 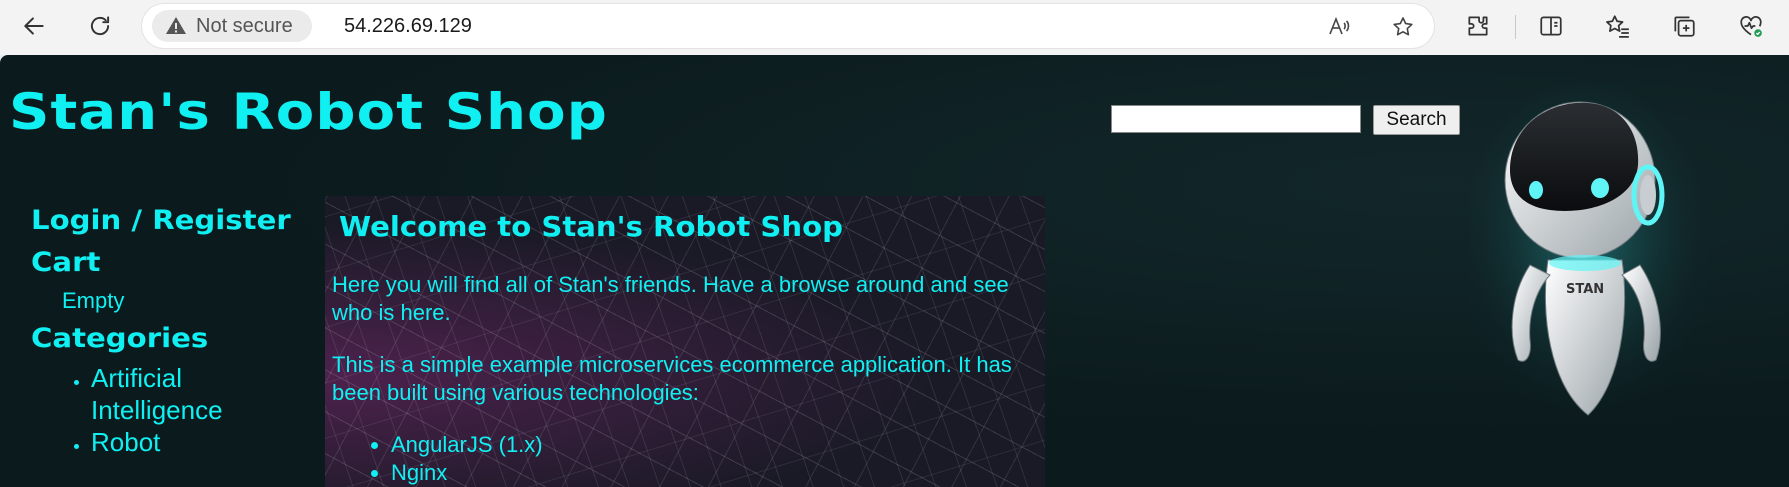 I want to click on list-item: AngularJS (1.x), so click(x=467, y=445).